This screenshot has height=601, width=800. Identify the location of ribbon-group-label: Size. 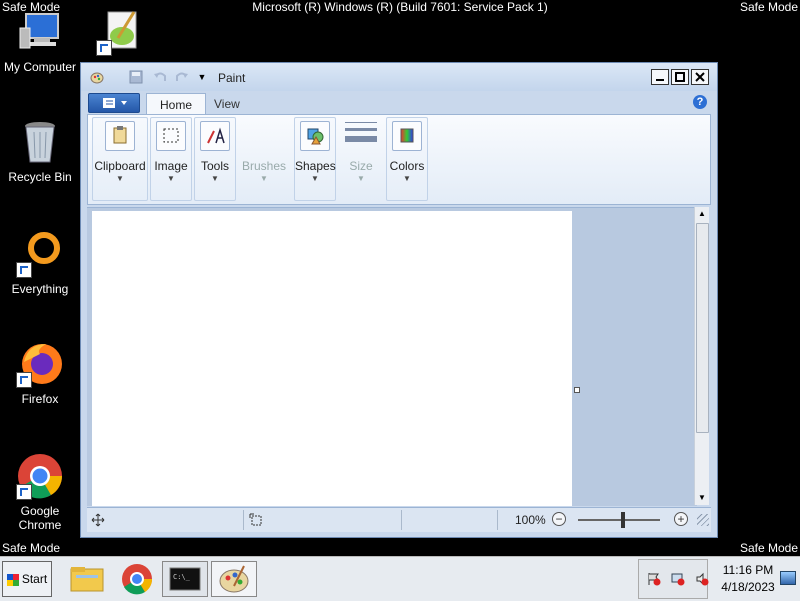
(361, 166).